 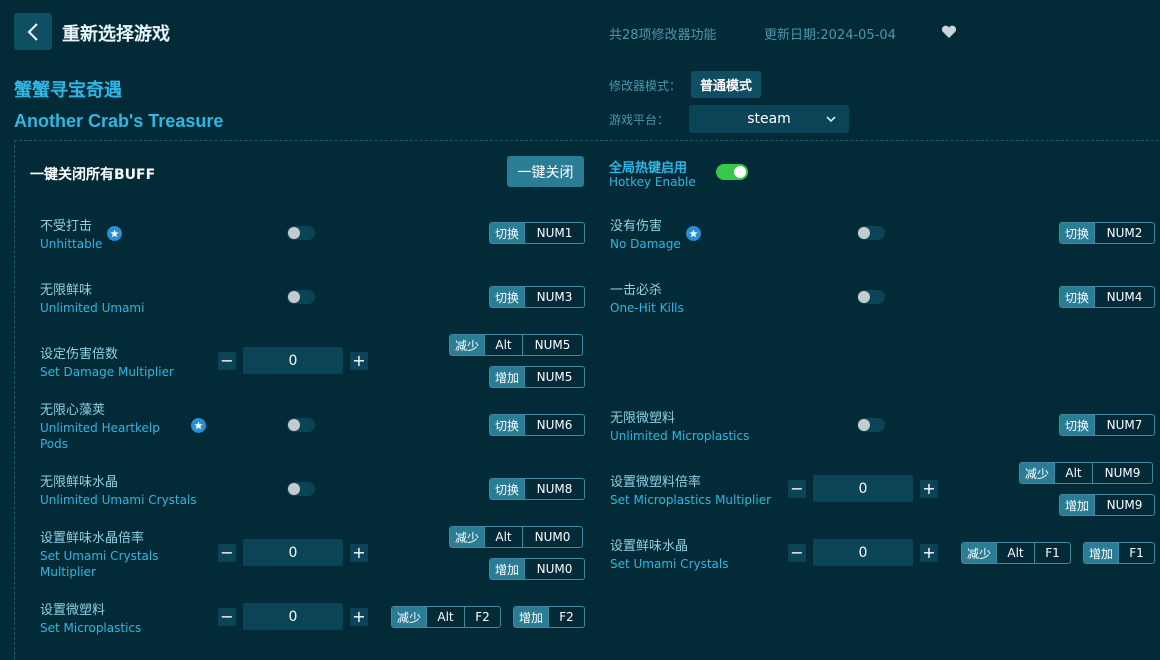 What do you see at coordinates (93, 175) in the screenshot?
I see `close-all-buff-label: 一键关闭所有BUFF` at bounding box center [93, 175].